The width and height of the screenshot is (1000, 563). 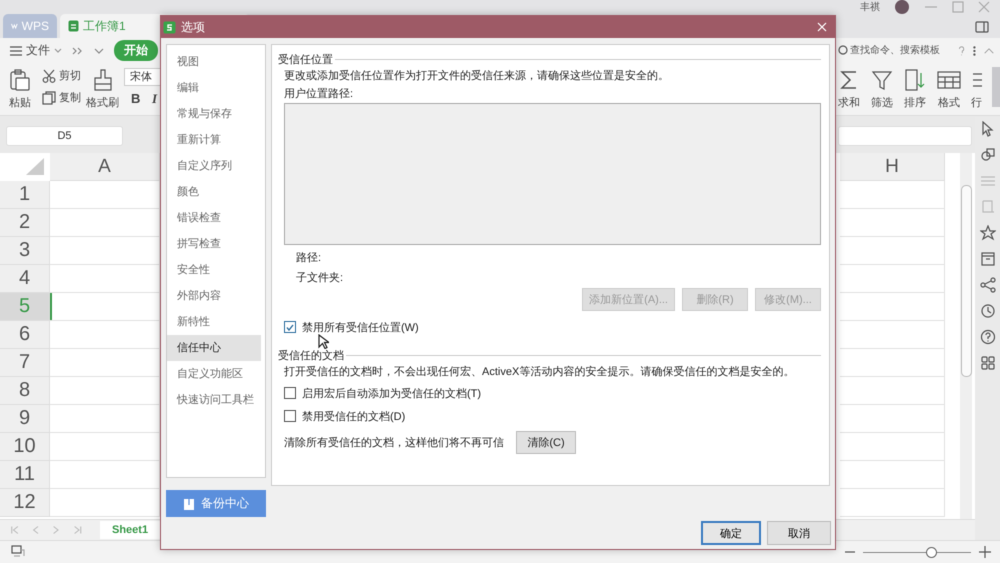 I want to click on section-heading: 受信任的文档, so click(x=311, y=355).